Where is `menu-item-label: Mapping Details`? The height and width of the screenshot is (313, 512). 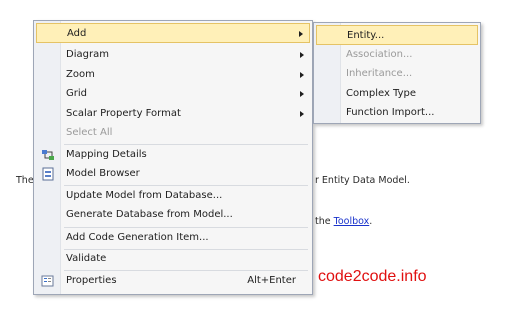
menu-item-label: Mapping Details is located at coordinates (106, 154).